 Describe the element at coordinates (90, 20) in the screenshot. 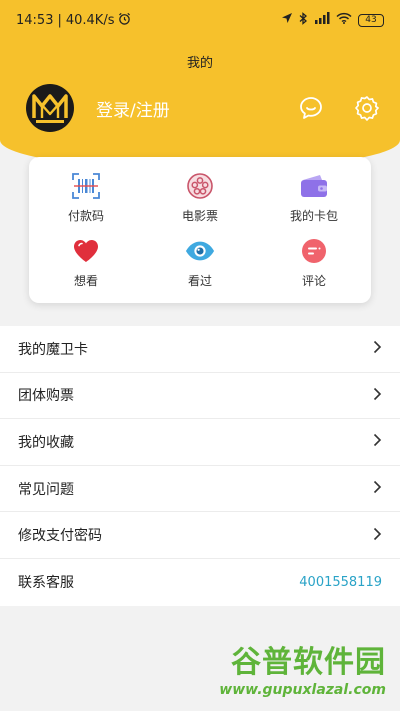

I see `status-speed: 40.4K/s` at that location.